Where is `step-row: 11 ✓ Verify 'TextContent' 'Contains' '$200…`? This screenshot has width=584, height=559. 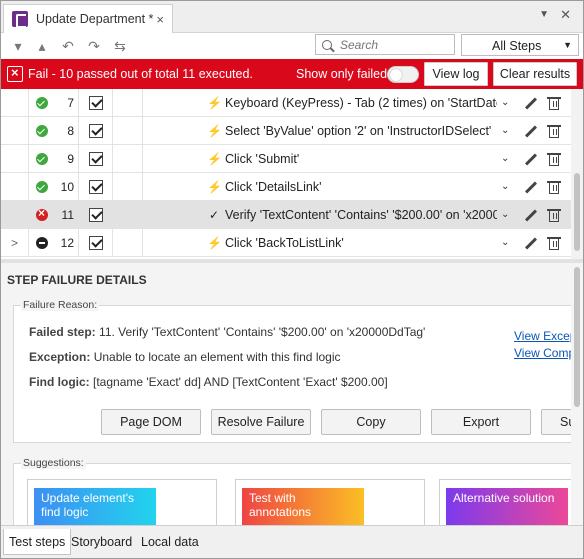 step-row: 11 ✓ Verify 'TextContent' 'Contains' '$200… is located at coordinates (286, 215).